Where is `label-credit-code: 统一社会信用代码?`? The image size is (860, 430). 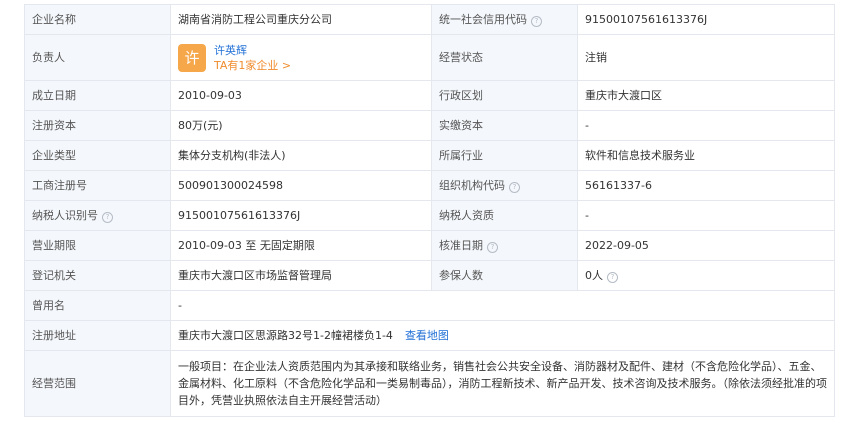
label-credit-code: 统一社会信用代码? is located at coordinates (504, 19).